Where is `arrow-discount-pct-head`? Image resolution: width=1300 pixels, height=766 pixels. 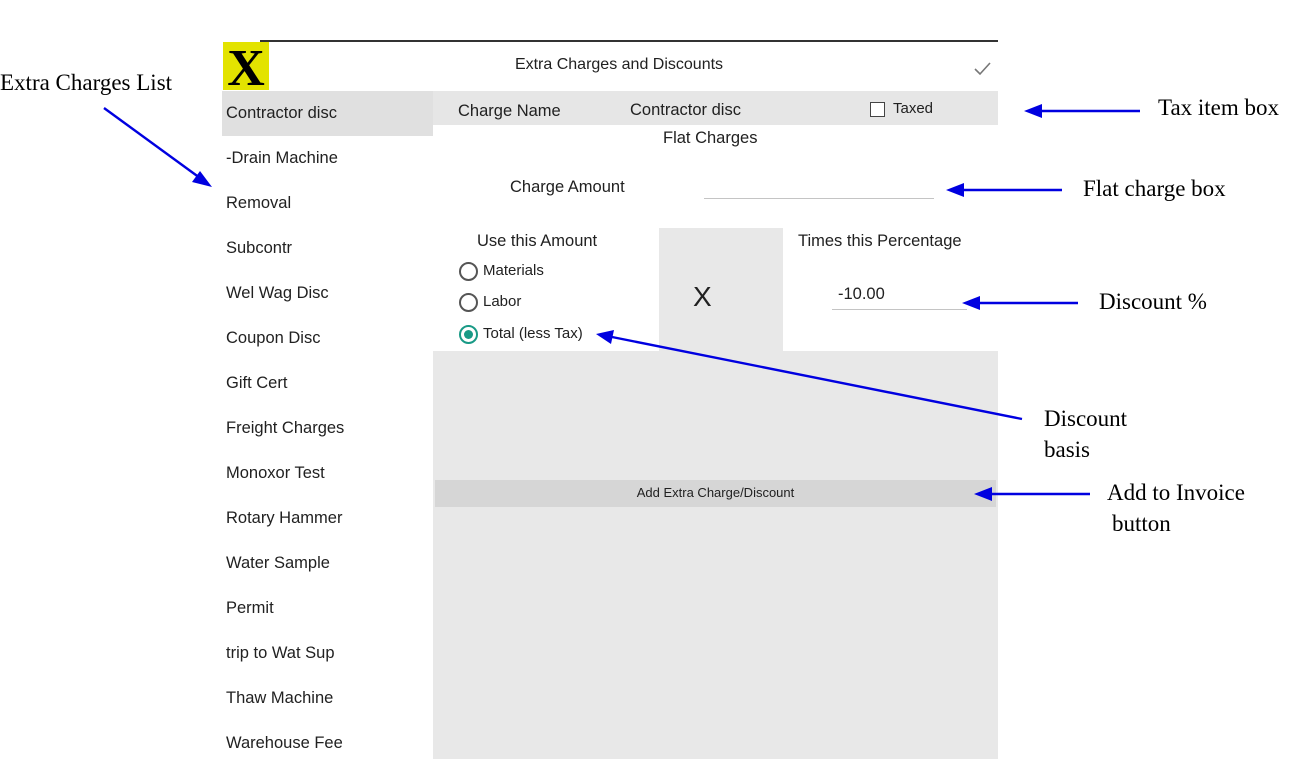 arrow-discount-pct-head is located at coordinates (971, 303).